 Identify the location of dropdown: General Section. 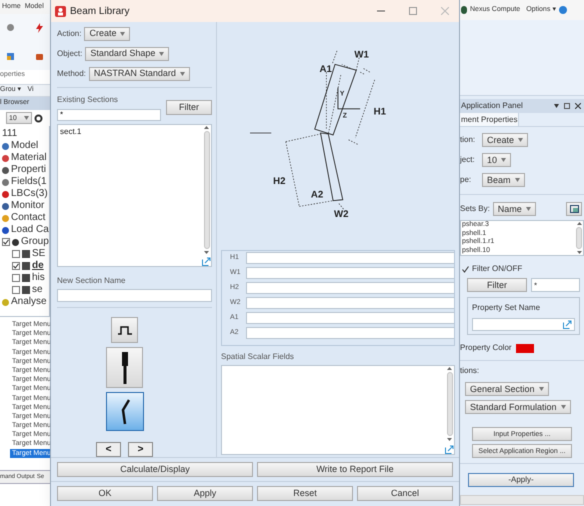
(507, 389).